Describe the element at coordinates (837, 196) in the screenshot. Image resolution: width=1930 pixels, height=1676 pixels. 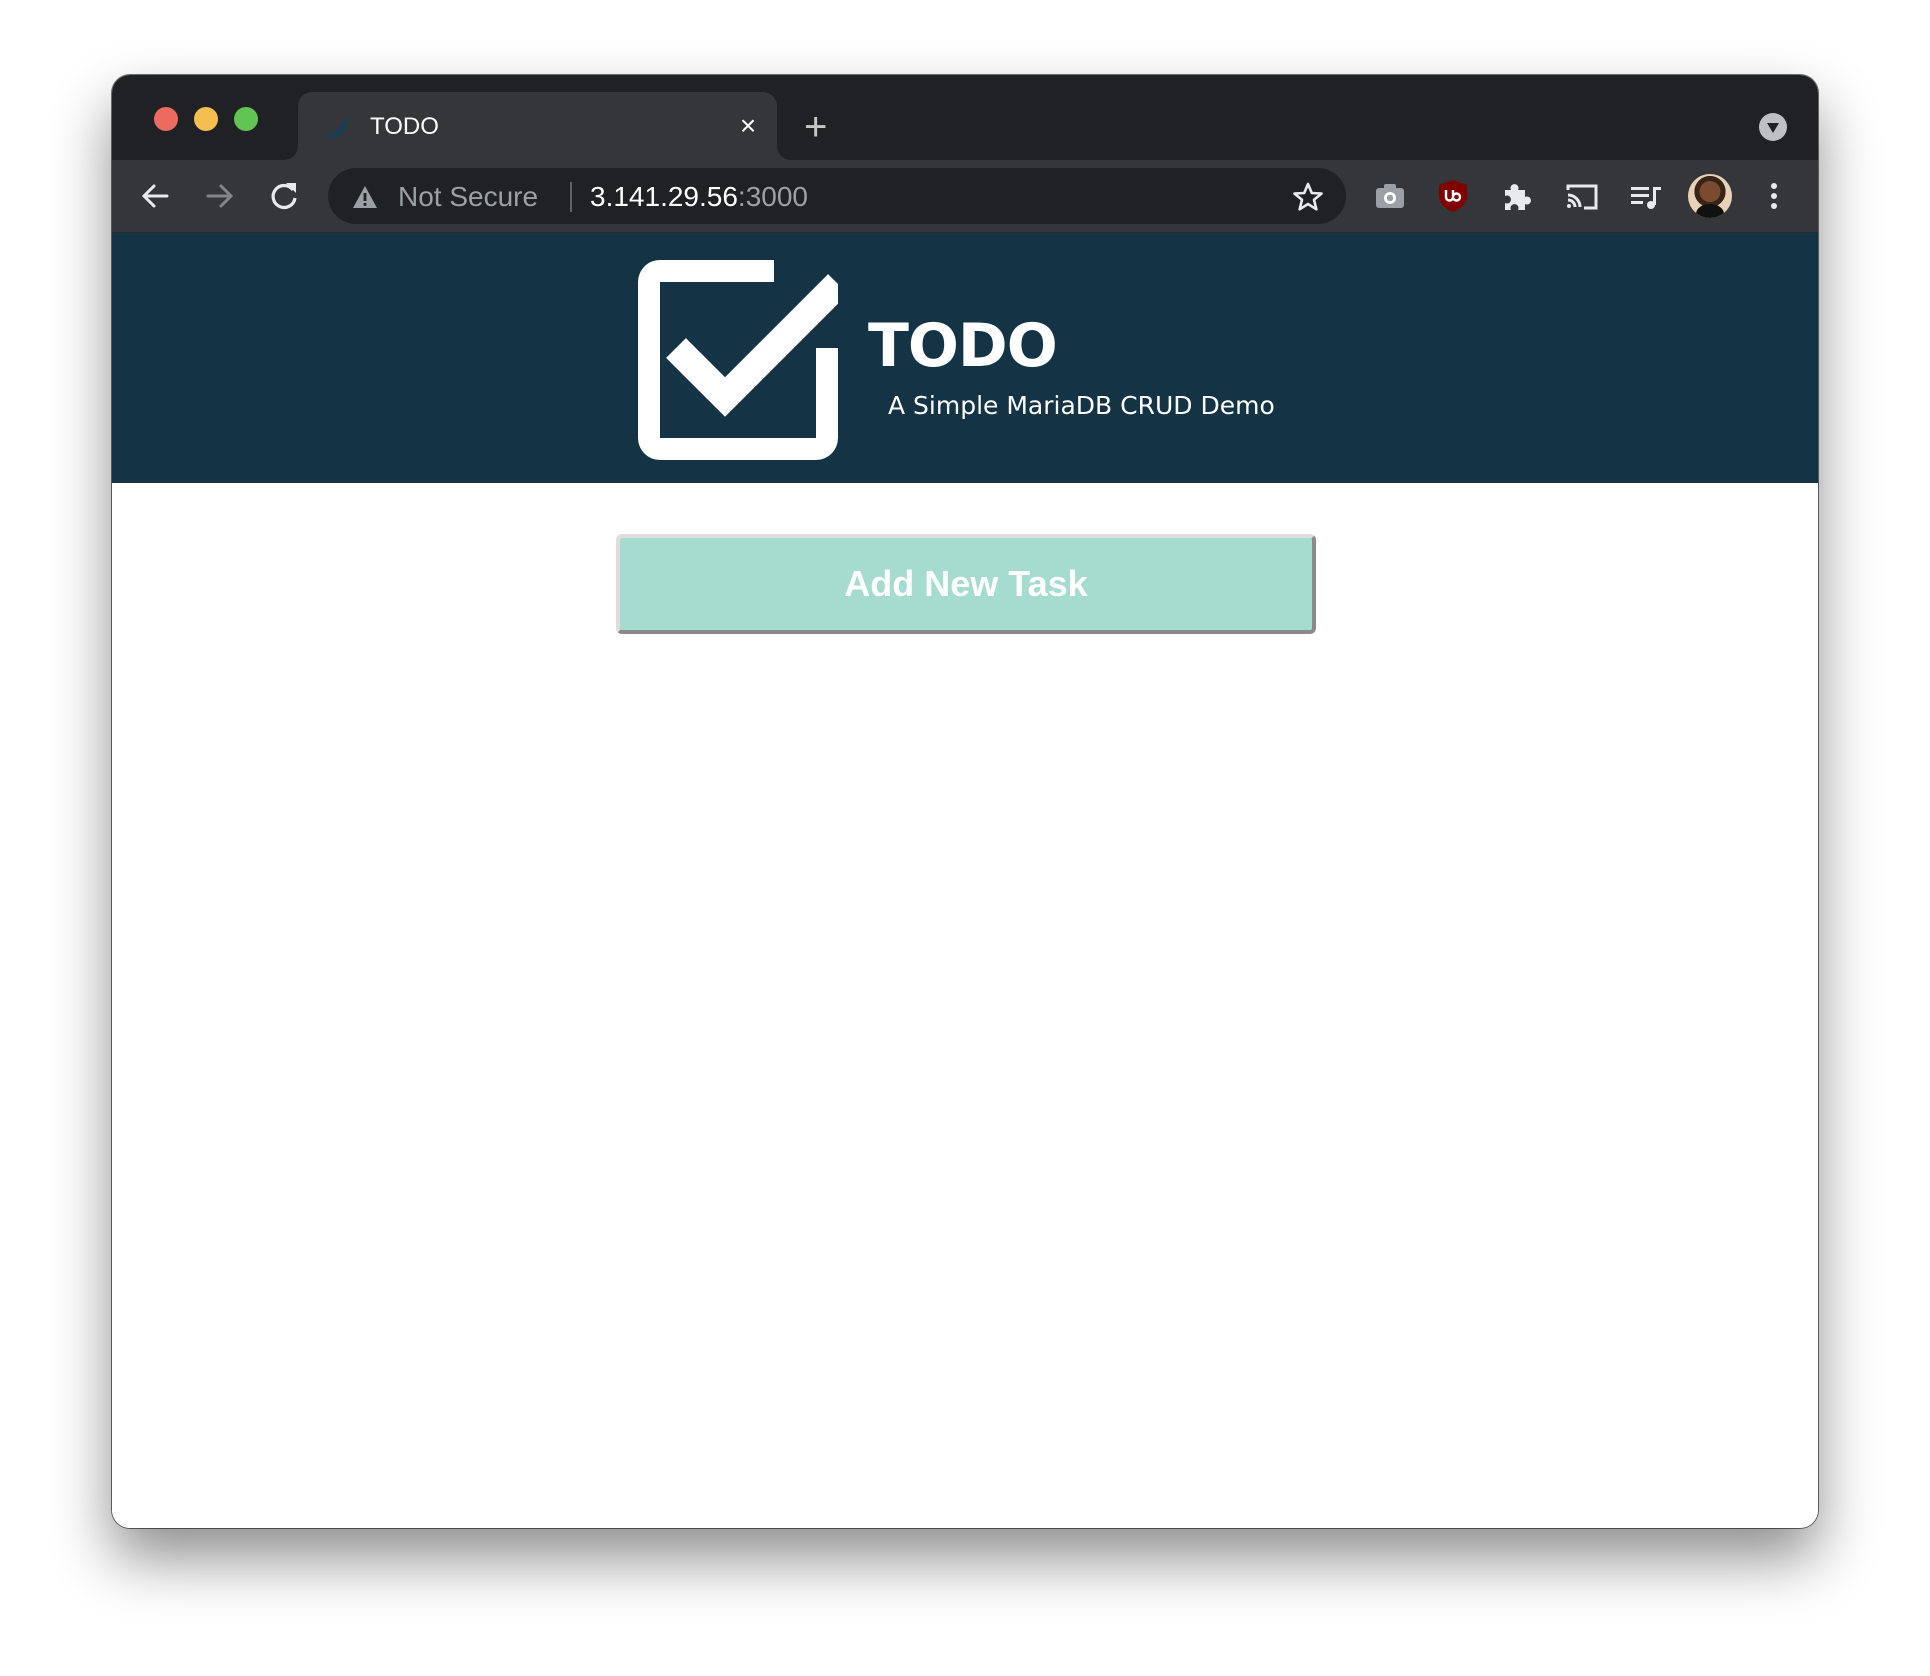
I see `address-bar: Not Secure 3.141.29.56:3000` at that location.